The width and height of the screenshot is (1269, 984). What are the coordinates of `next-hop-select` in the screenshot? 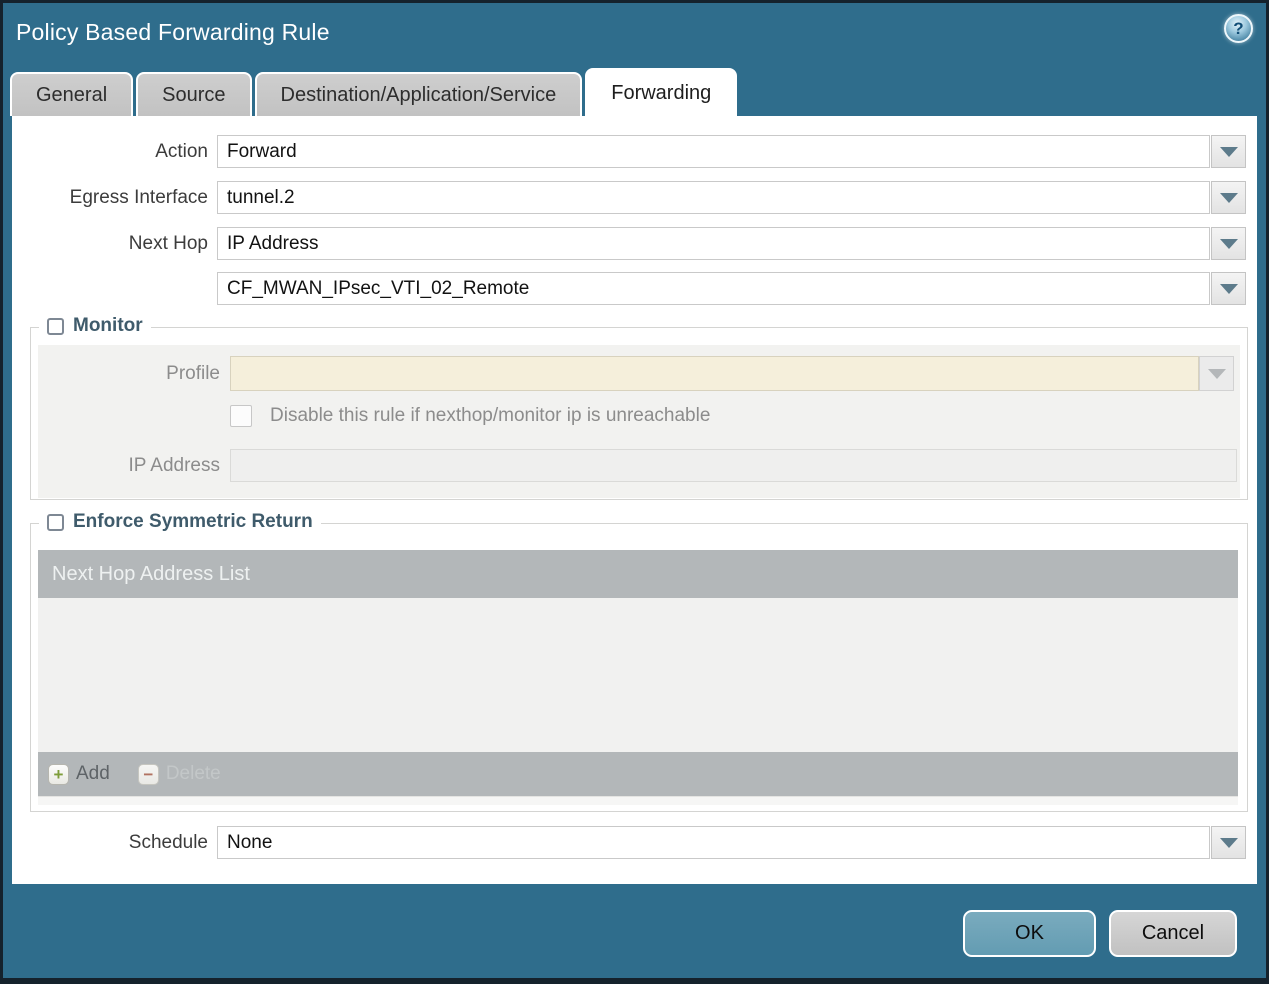 It's located at (713, 243).